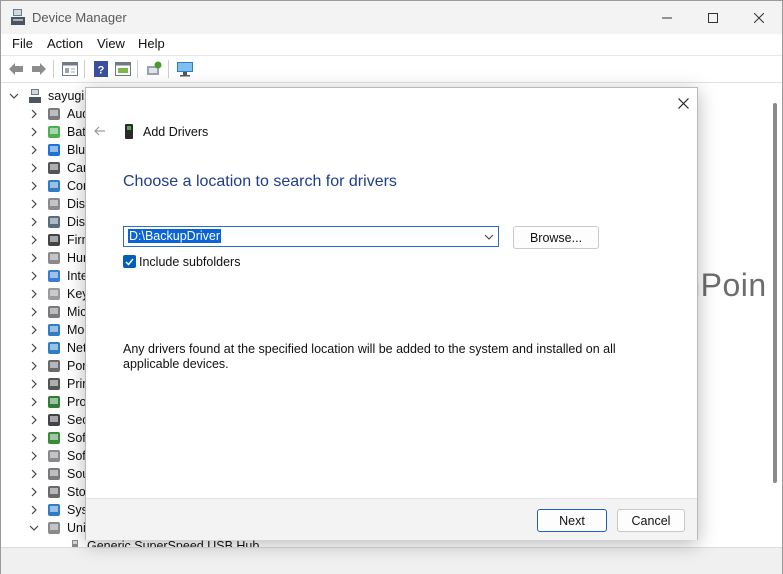 The image size is (783, 574). I want to click on system-icon, so click(54, 510).